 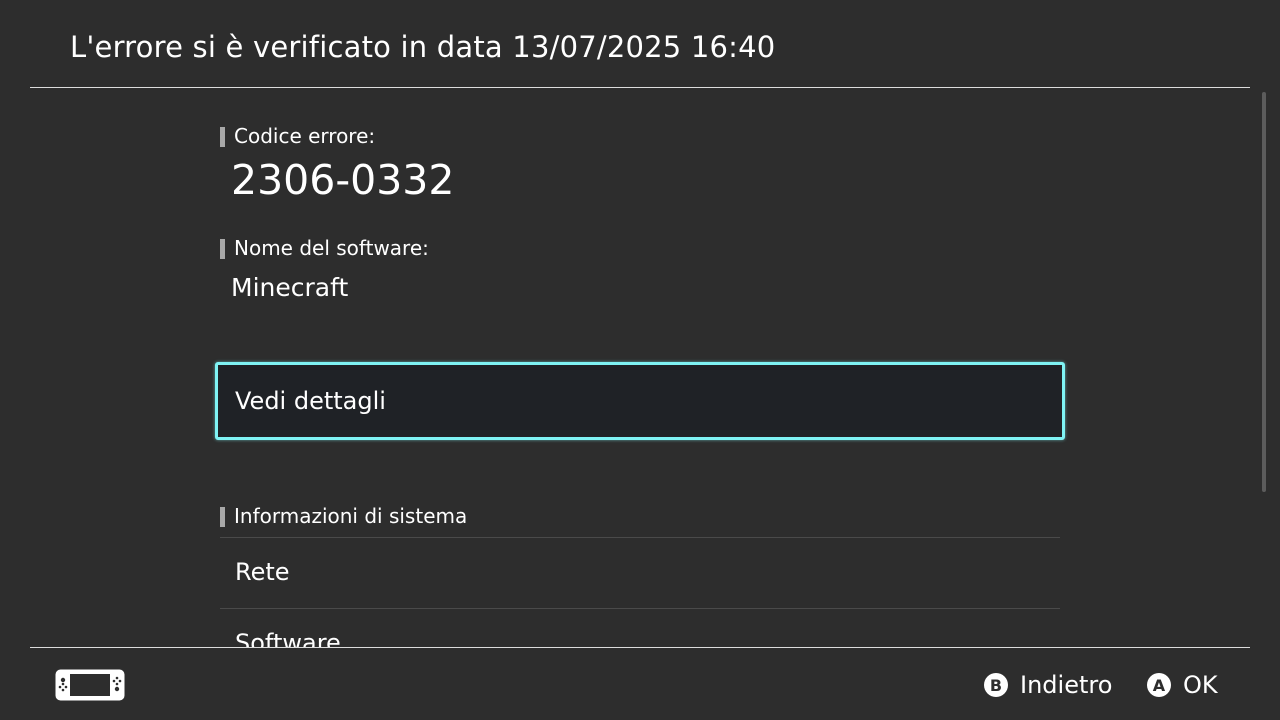 What do you see at coordinates (640, 627) in the screenshot?
I see `system-info-item-software: Software` at bounding box center [640, 627].